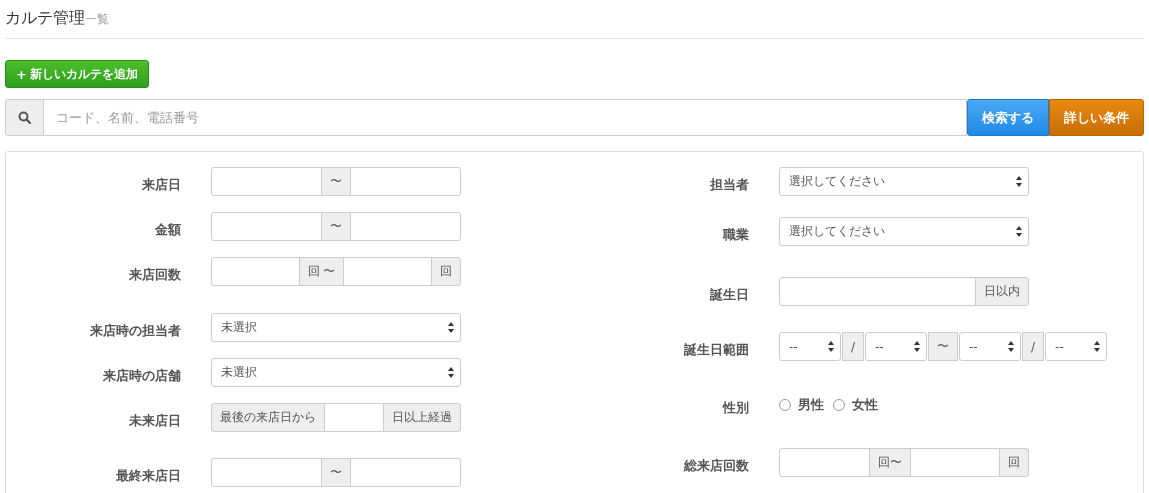 The height and width of the screenshot is (493, 1149). Describe the element at coordinates (716, 349) in the screenshot. I see `field-label: 誕生日範囲` at that location.